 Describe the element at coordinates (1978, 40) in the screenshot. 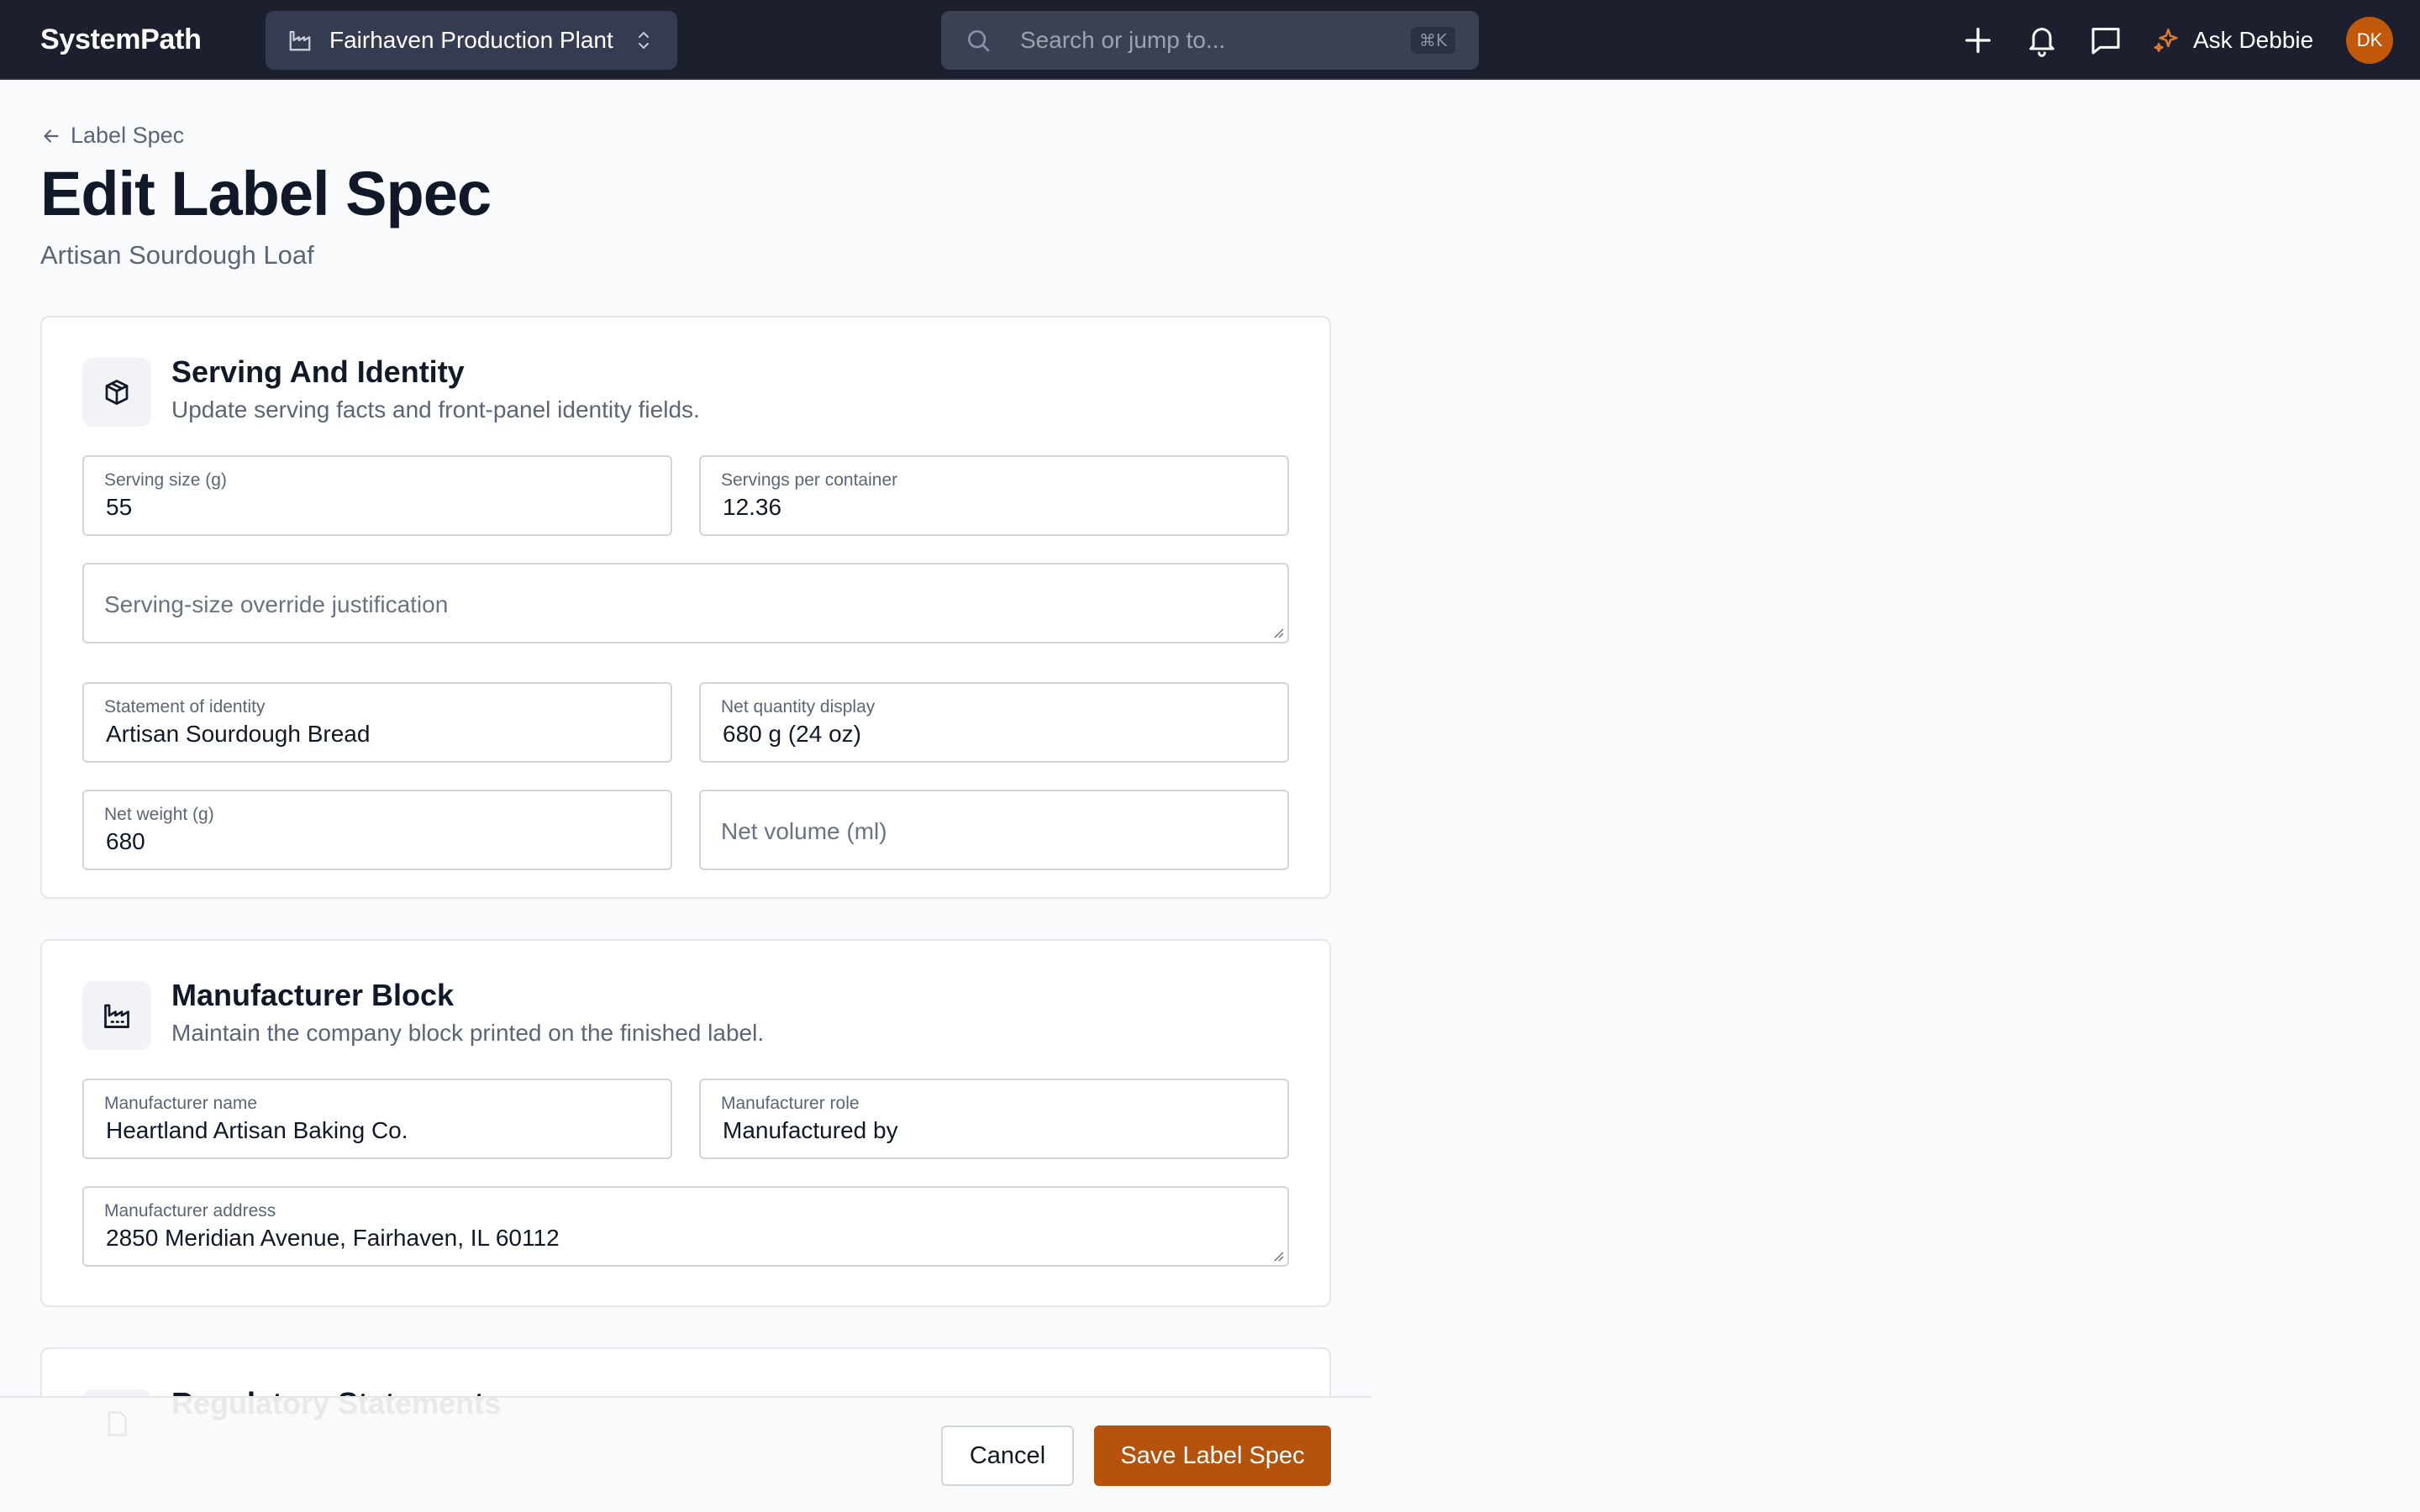

I see `plus-icon` at that location.